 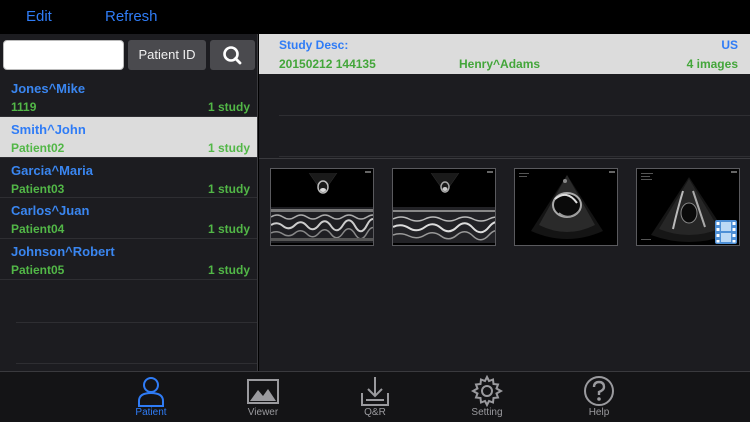 I want to click on patient-id: 1119, so click(x=24, y=107).